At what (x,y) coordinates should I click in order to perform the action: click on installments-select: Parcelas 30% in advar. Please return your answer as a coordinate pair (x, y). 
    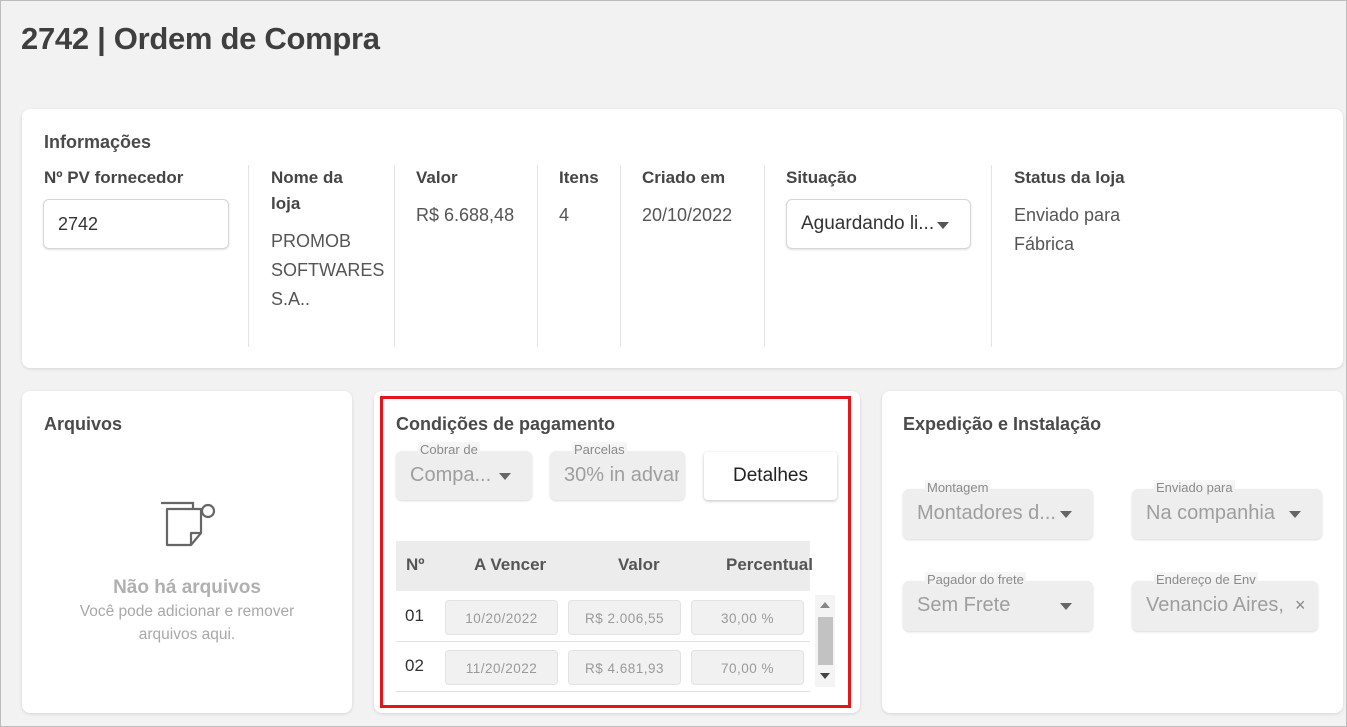
    Looking at the image, I should click on (617, 471).